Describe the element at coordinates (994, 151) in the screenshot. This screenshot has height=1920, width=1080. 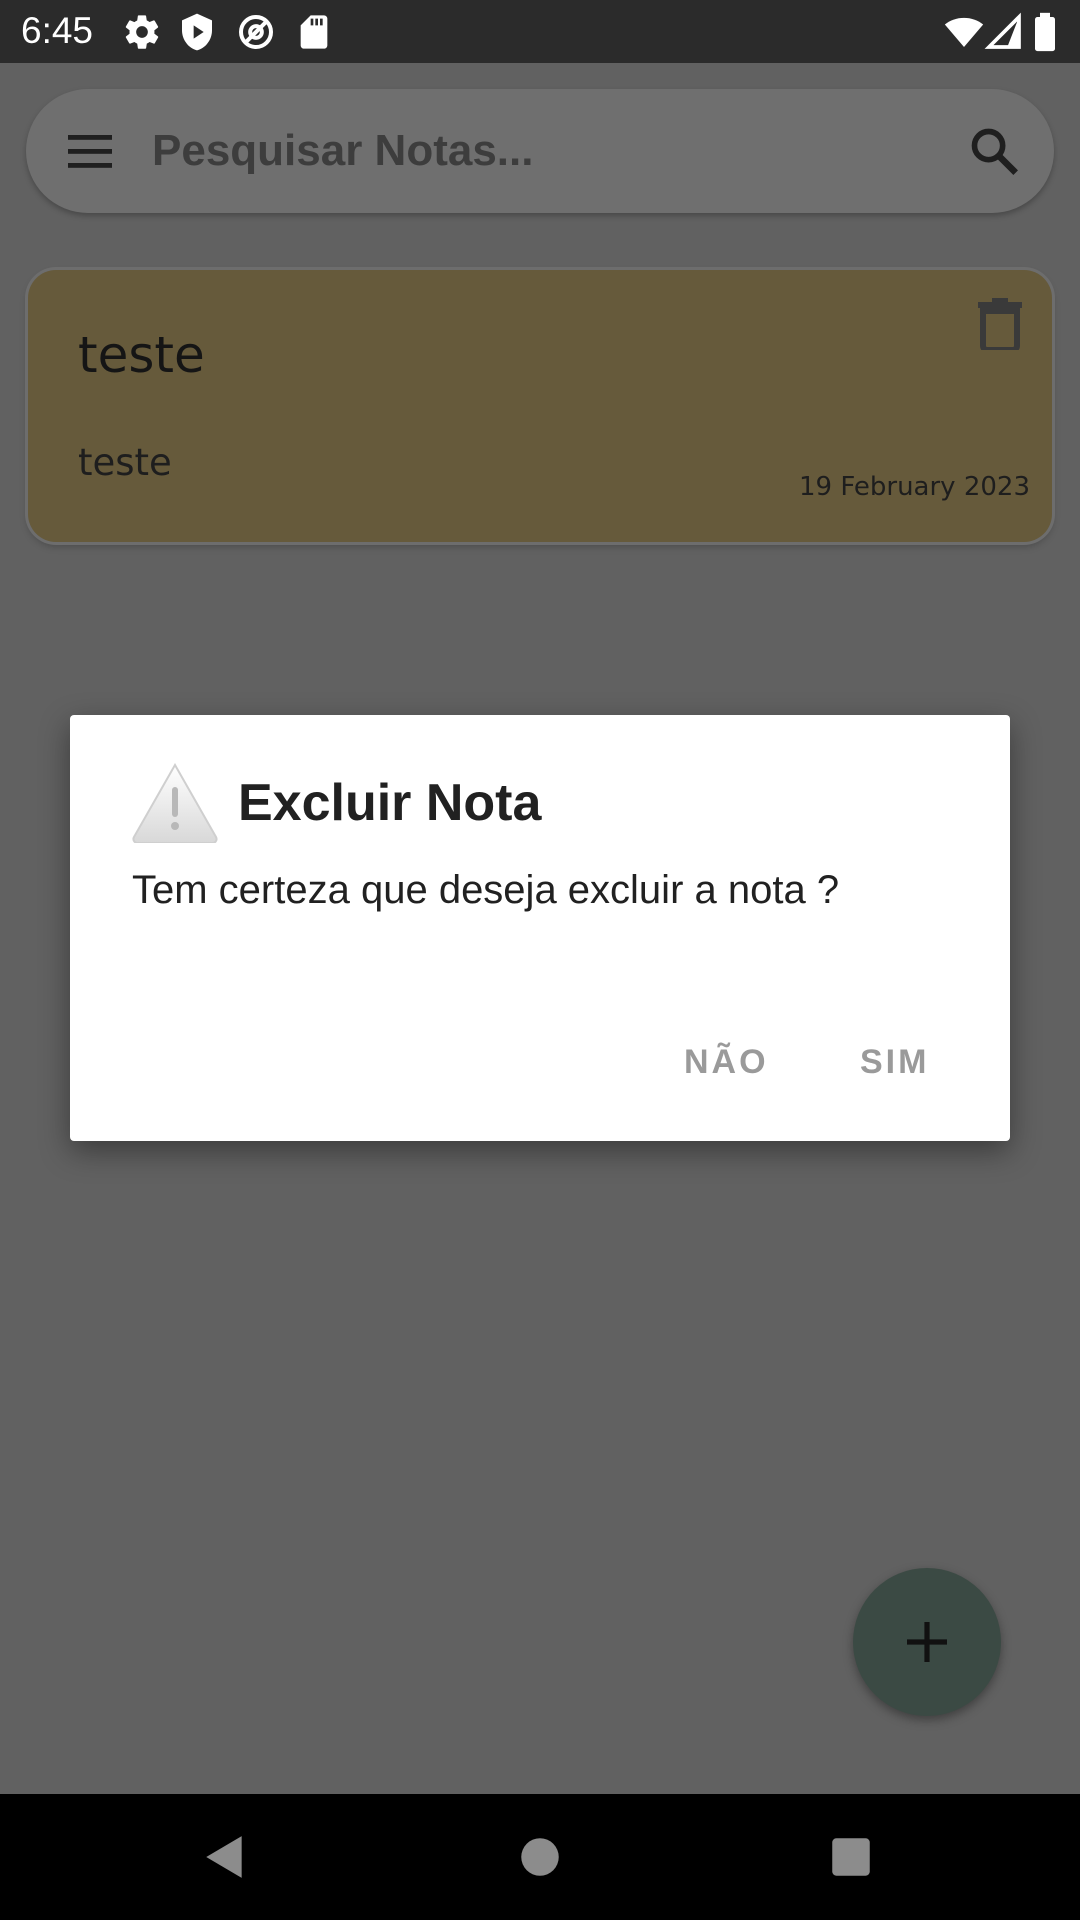
I see `magnifier-icon` at that location.